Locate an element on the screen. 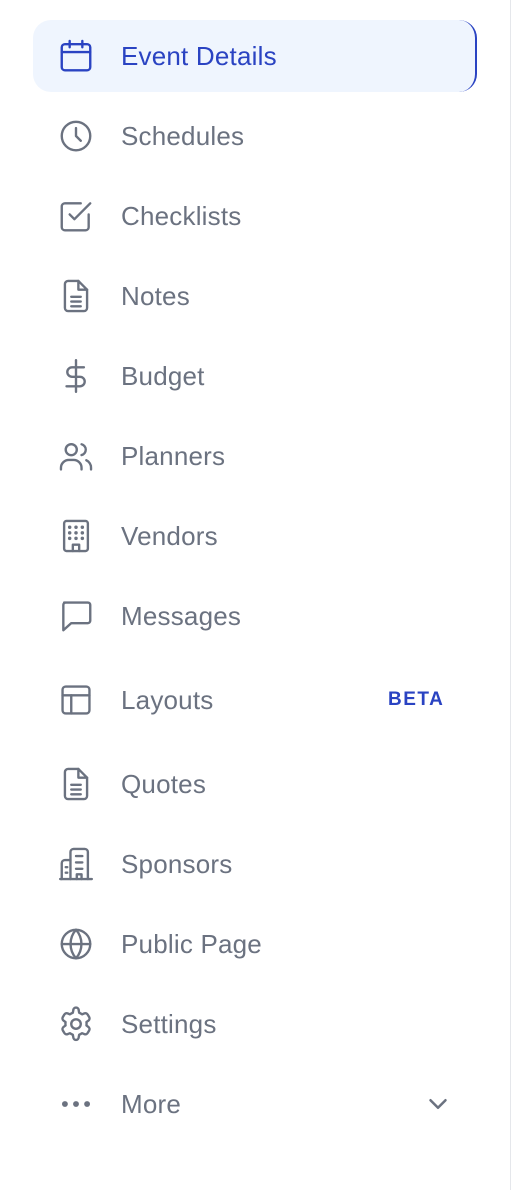  beta-badge: BETA is located at coordinates (416, 699).